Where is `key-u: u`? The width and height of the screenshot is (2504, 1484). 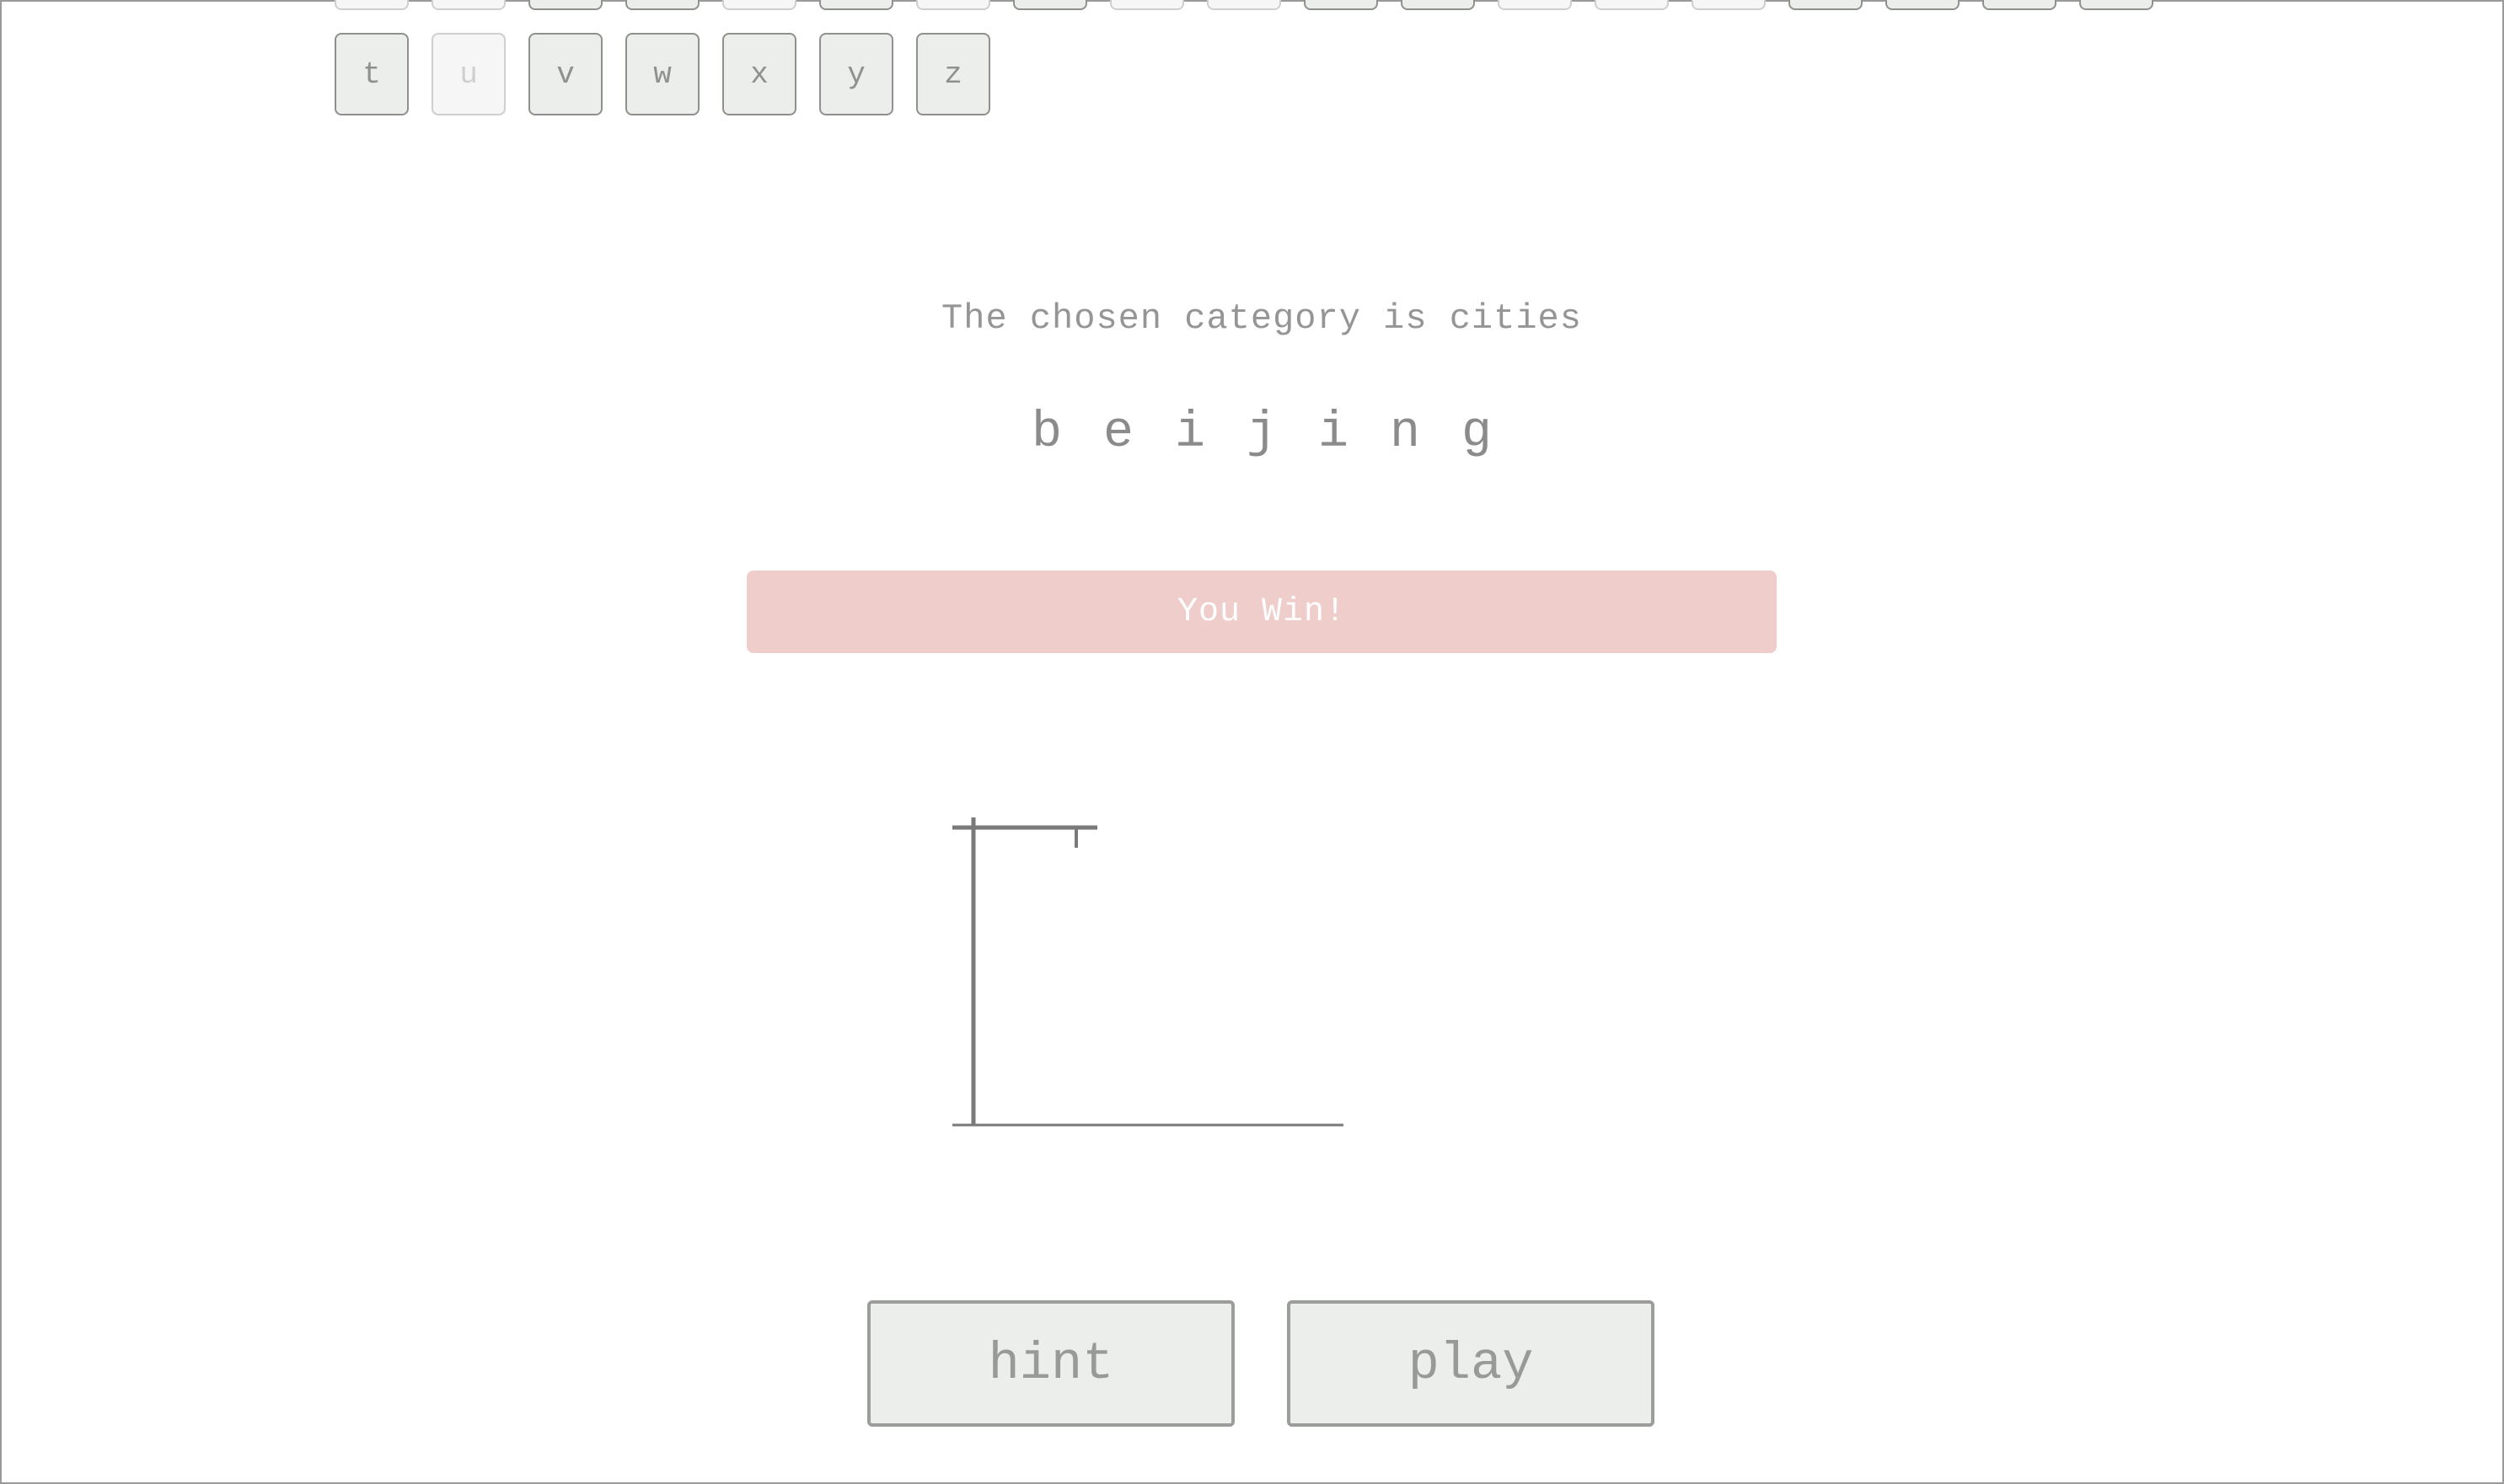
key-u: u is located at coordinates (469, 74).